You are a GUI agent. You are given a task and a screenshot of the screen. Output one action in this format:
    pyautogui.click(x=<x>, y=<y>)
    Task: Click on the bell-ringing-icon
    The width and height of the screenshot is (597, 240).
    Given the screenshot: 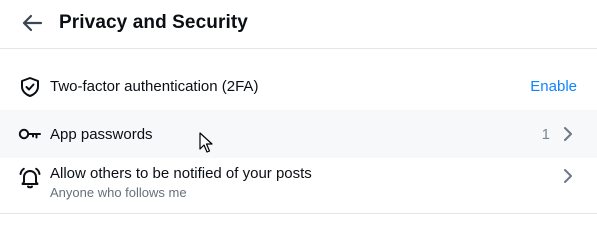 What is the action you would take?
    pyautogui.click(x=30, y=178)
    